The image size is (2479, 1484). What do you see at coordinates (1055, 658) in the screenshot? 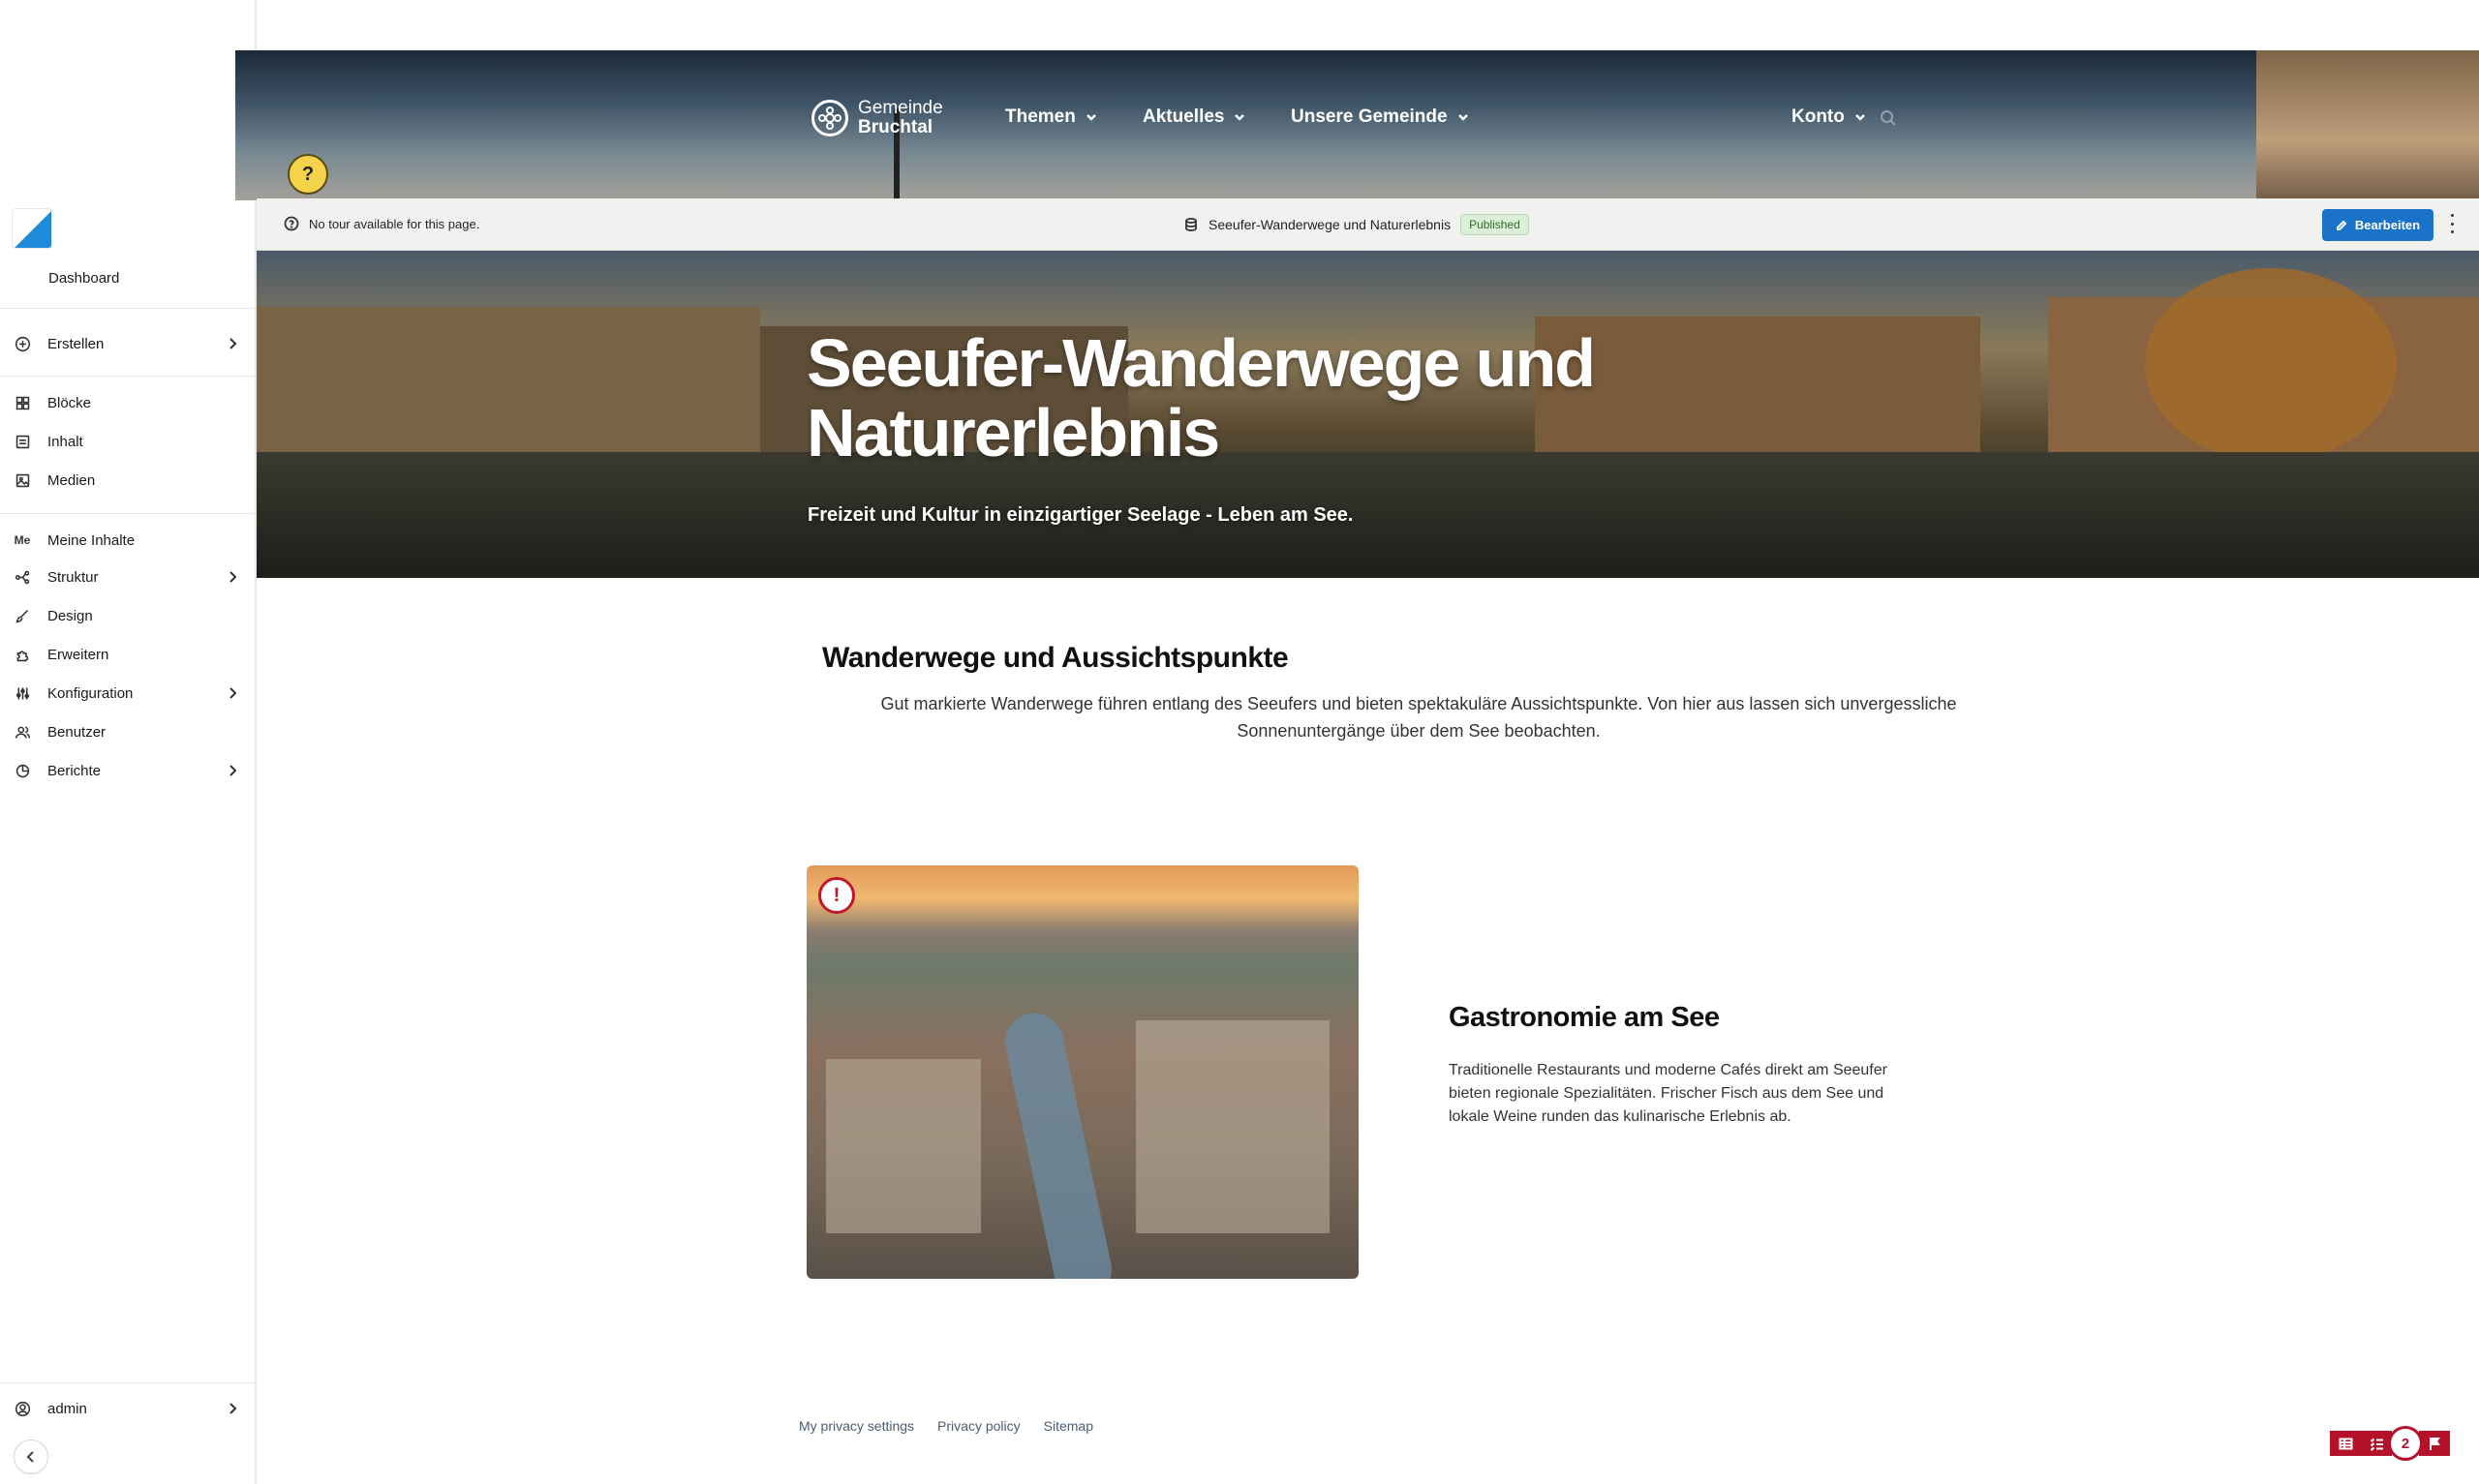
I see `section-heading: Wanderwege und Aussichtspunkte` at bounding box center [1055, 658].